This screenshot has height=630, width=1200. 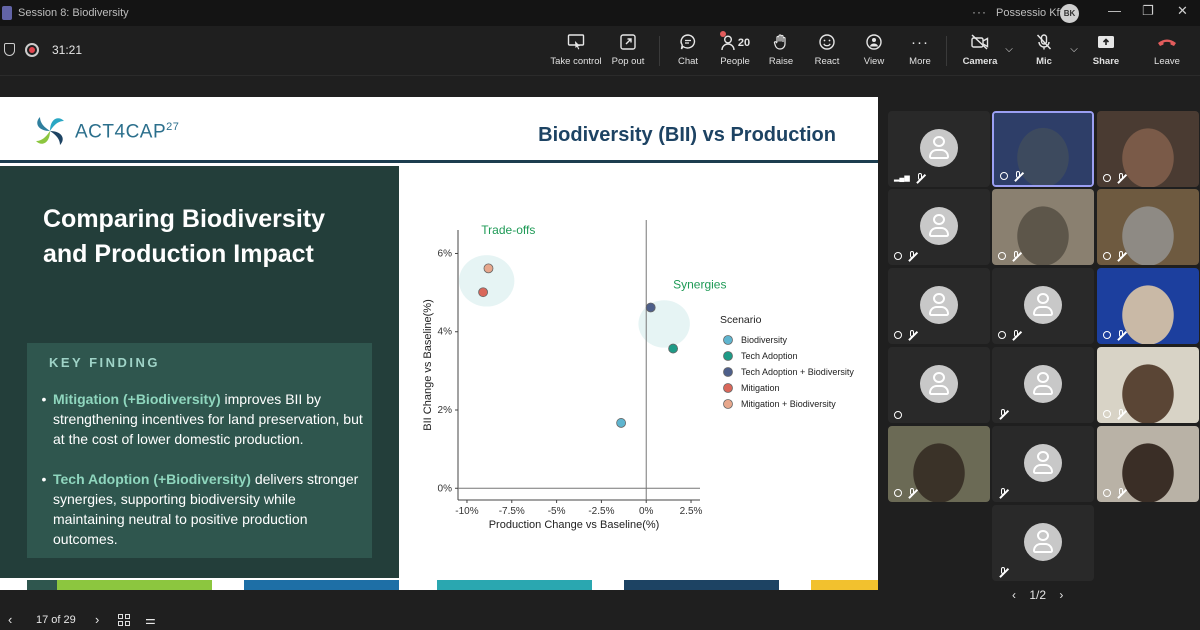 What do you see at coordinates (486, 281) in the screenshot?
I see `highlight-region` at bounding box center [486, 281].